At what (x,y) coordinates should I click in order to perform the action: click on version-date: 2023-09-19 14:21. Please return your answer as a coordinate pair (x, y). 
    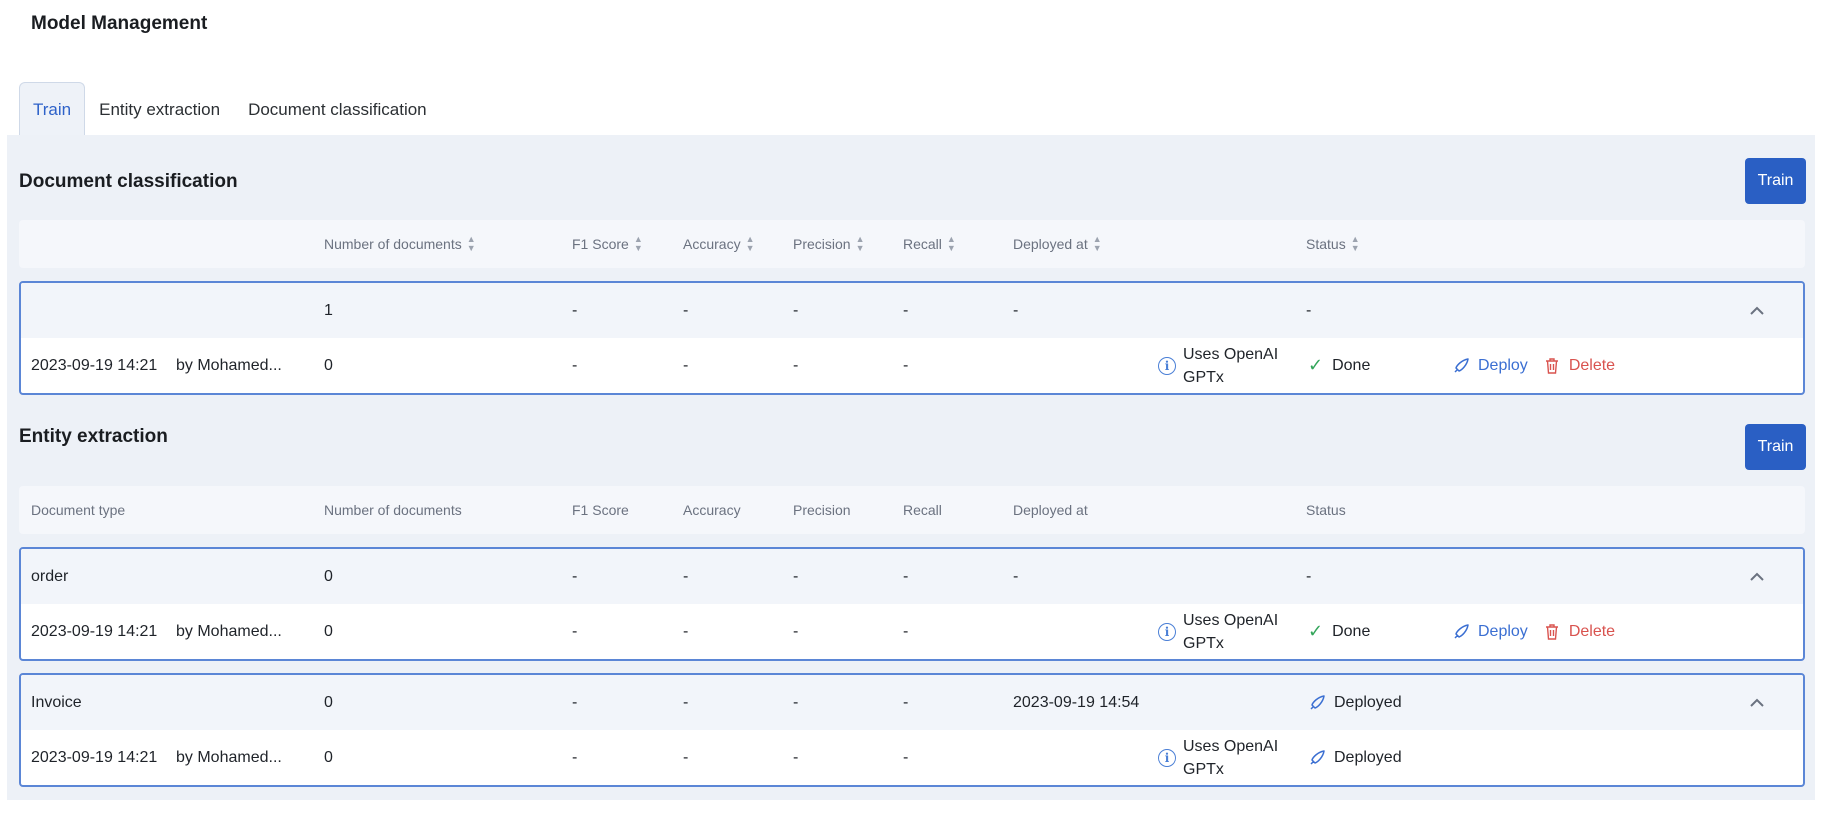
    Looking at the image, I should click on (94, 365).